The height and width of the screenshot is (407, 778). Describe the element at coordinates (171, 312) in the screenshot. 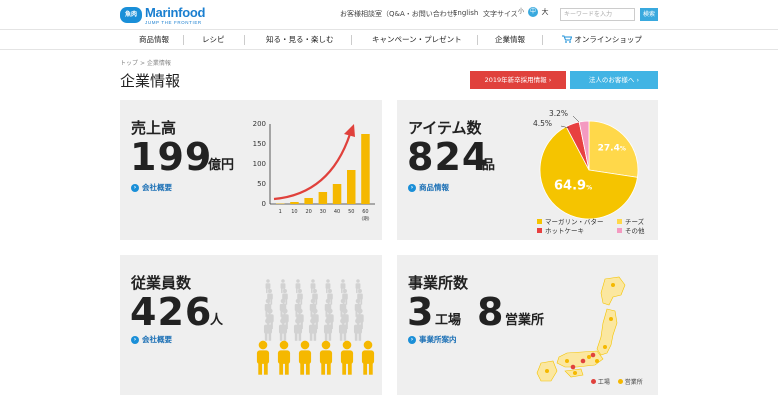

I see `employees-value: 426` at that location.